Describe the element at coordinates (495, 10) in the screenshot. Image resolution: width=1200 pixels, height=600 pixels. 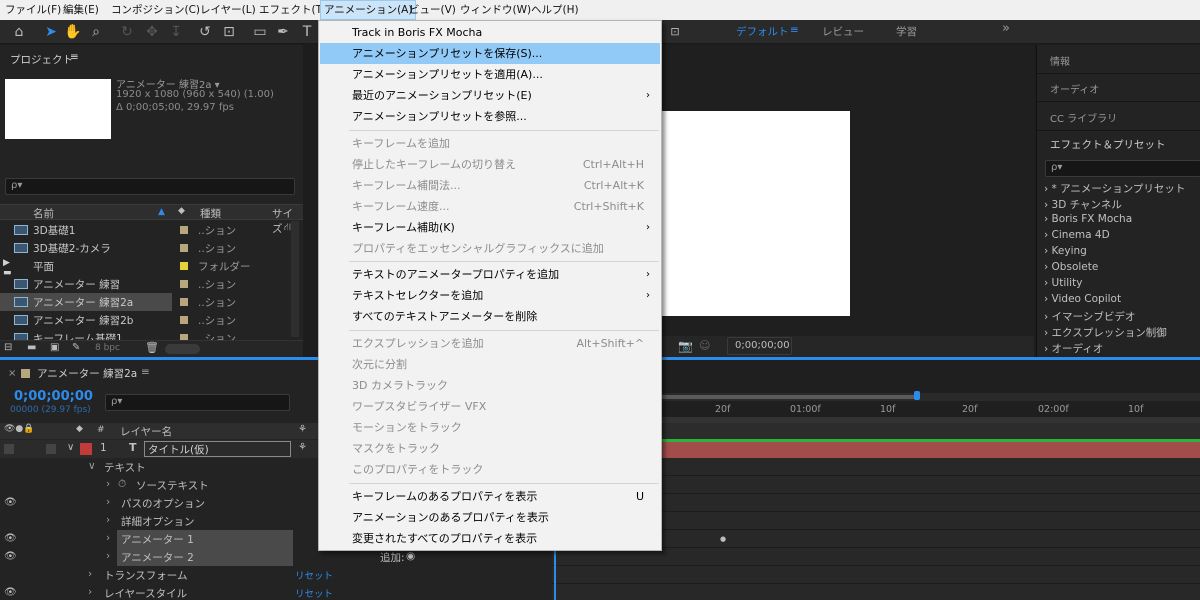
I see `menu-window: ウィンドウ(W)` at that location.